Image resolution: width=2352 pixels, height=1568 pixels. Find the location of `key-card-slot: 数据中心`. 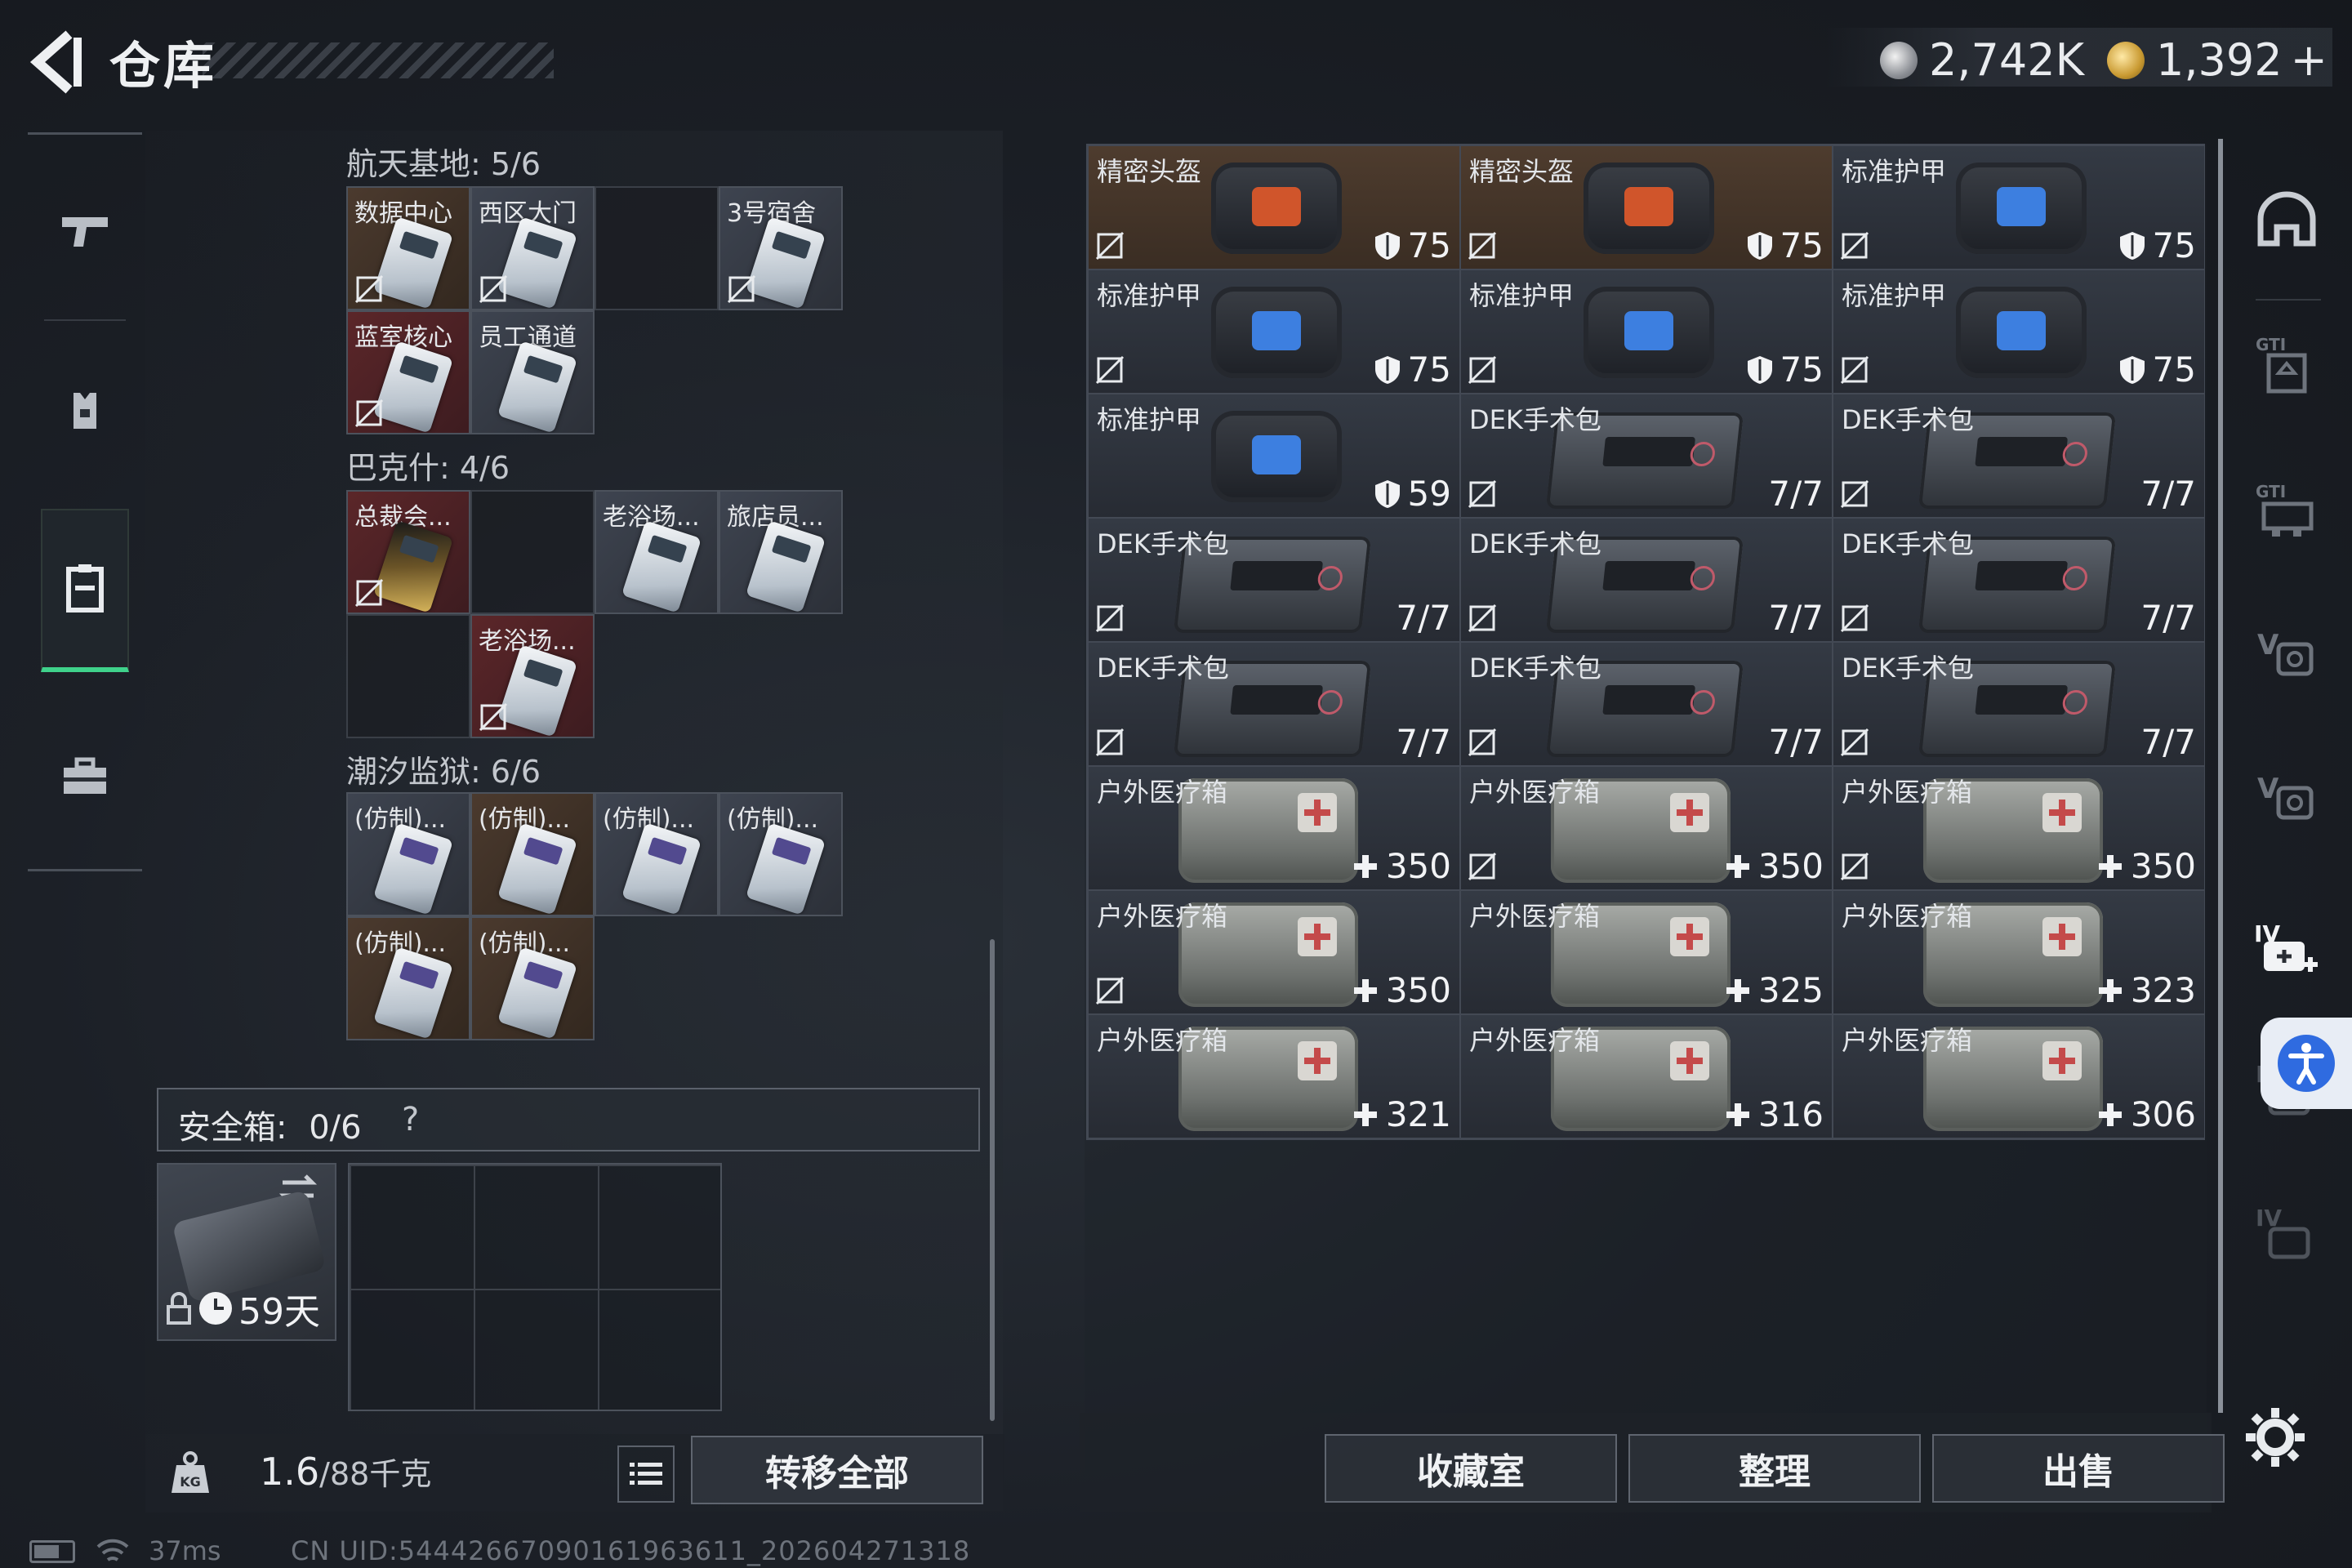

key-card-slot: 数据中心 is located at coordinates (408, 248).